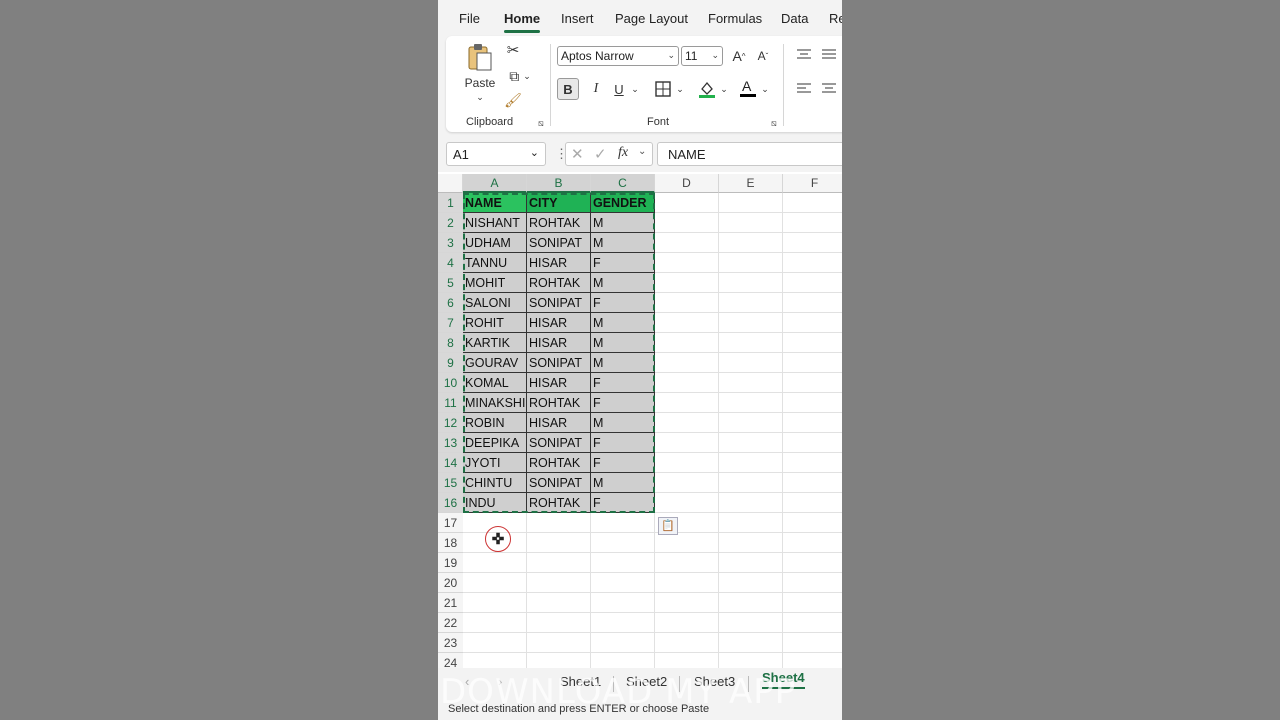 The width and height of the screenshot is (1280, 720). Describe the element at coordinates (541, 123) in the screenshot. I see `clipboard-launcher-icon: ⧅` at that location.